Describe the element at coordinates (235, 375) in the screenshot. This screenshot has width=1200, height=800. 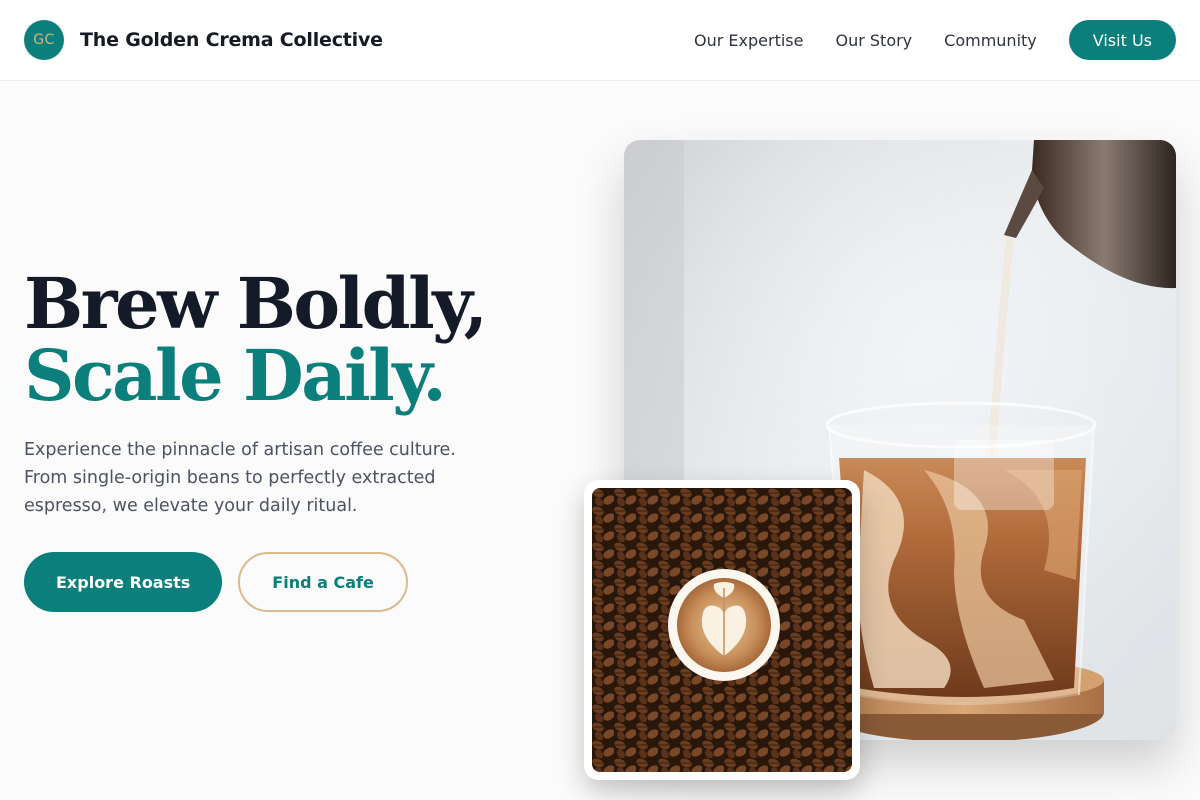
I see `hero-title-line2: Scale Daily.` at that location.